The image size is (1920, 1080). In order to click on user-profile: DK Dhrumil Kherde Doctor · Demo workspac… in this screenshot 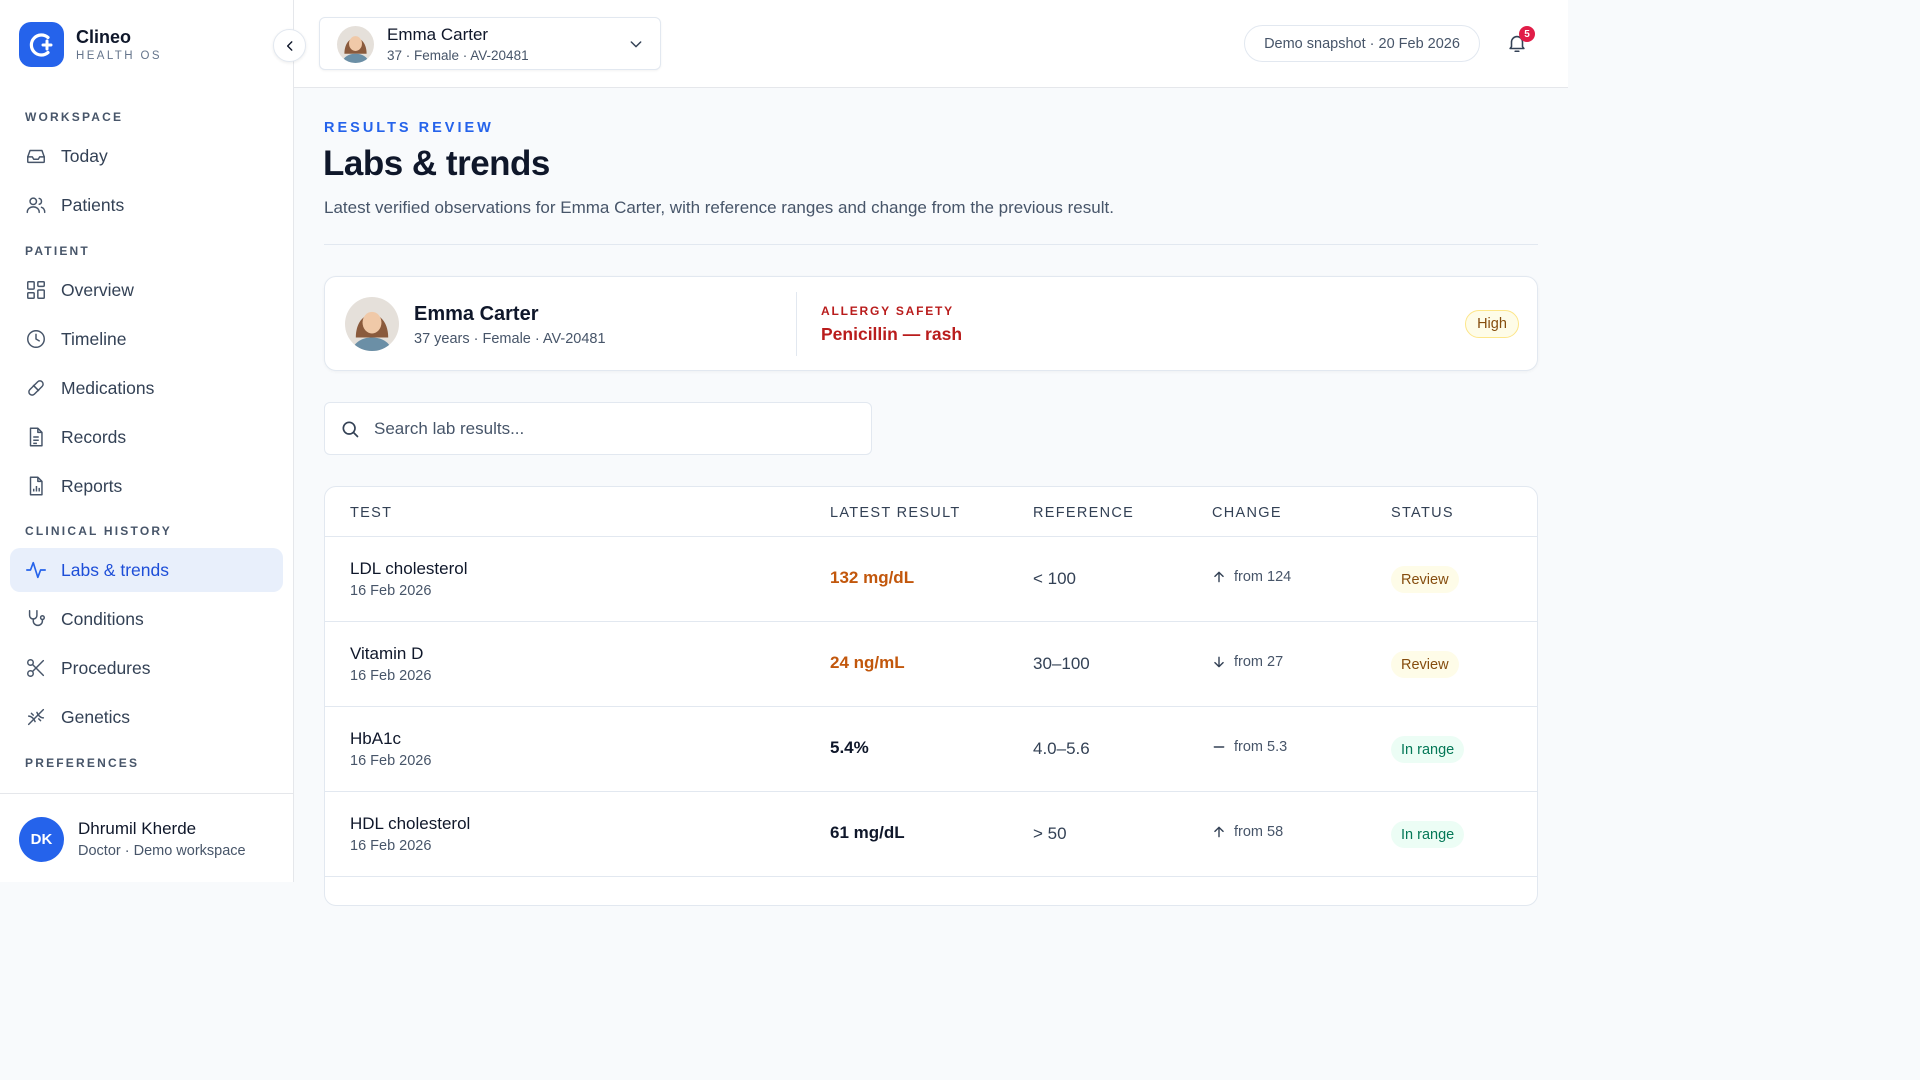, I will do `click(146, 837)`.